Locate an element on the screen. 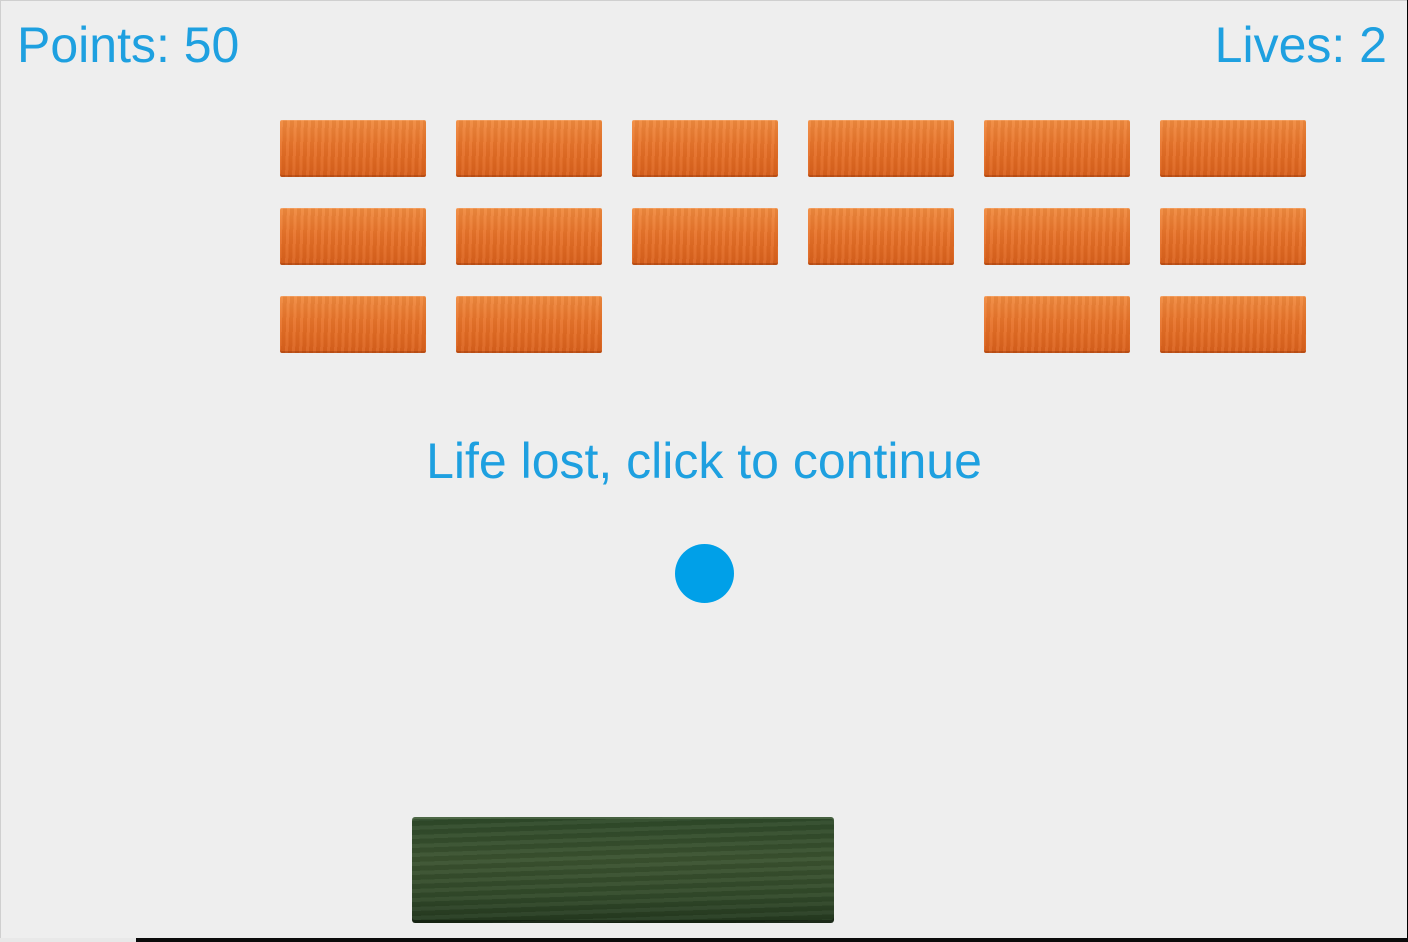 The image size is (1408, 942). ball-icon is located at coordinates (704, 573).